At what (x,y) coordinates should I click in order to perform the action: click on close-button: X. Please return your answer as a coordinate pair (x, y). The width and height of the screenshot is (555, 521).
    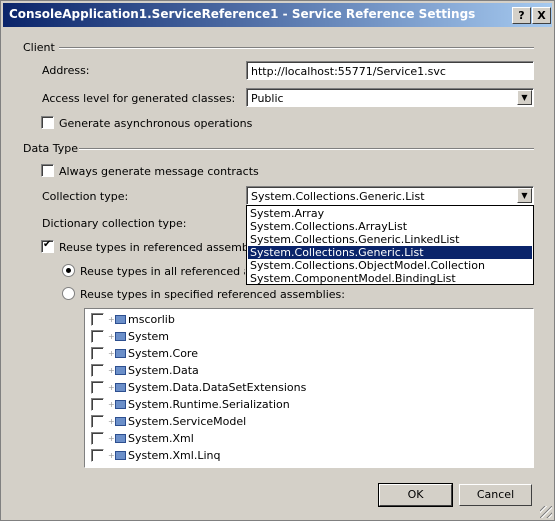
    Looking at the image, I should click on (541, 15).